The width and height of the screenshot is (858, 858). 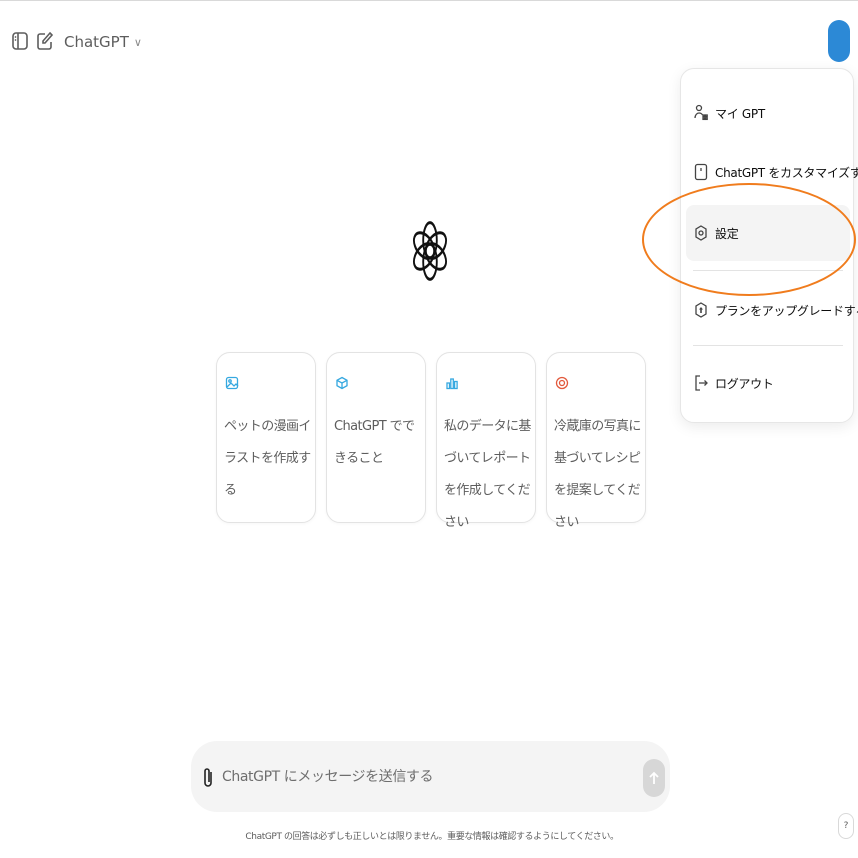 I want to click on message-input, so click(x=422, y=777).